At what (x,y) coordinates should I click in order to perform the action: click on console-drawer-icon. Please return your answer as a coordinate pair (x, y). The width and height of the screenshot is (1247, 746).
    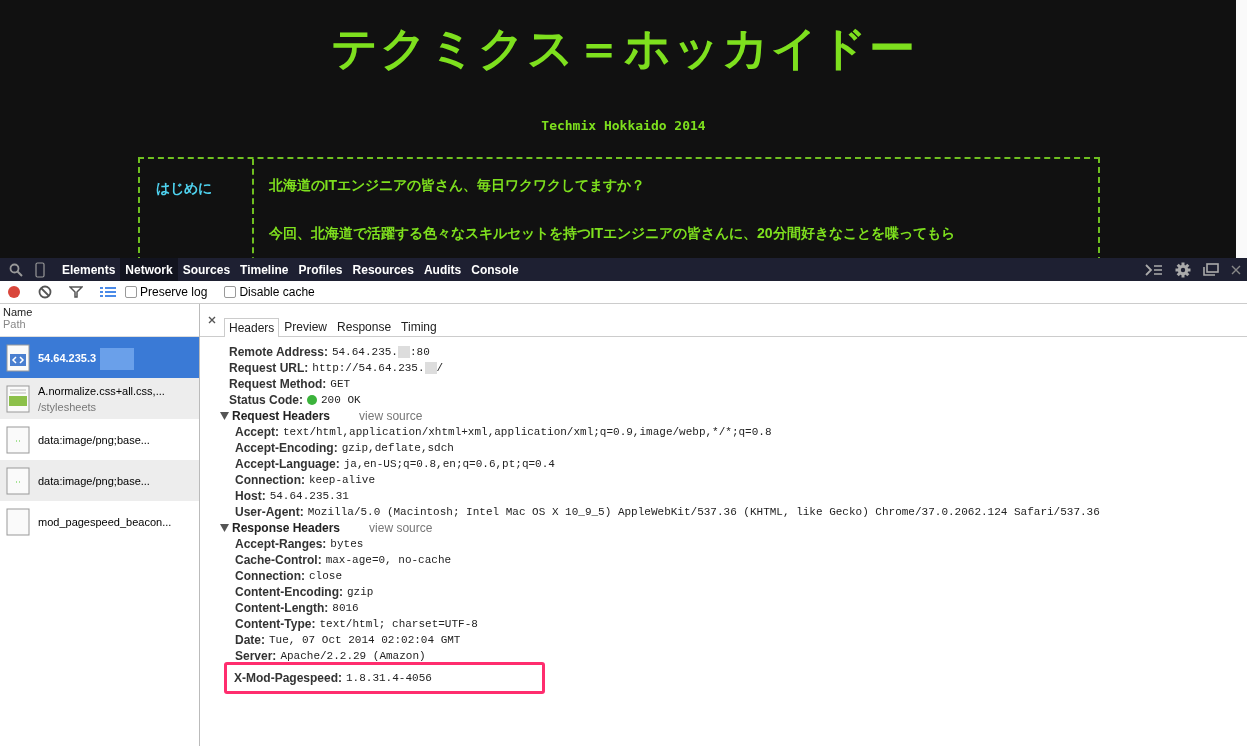
    Looking at the image, I should click on (1154, 269).